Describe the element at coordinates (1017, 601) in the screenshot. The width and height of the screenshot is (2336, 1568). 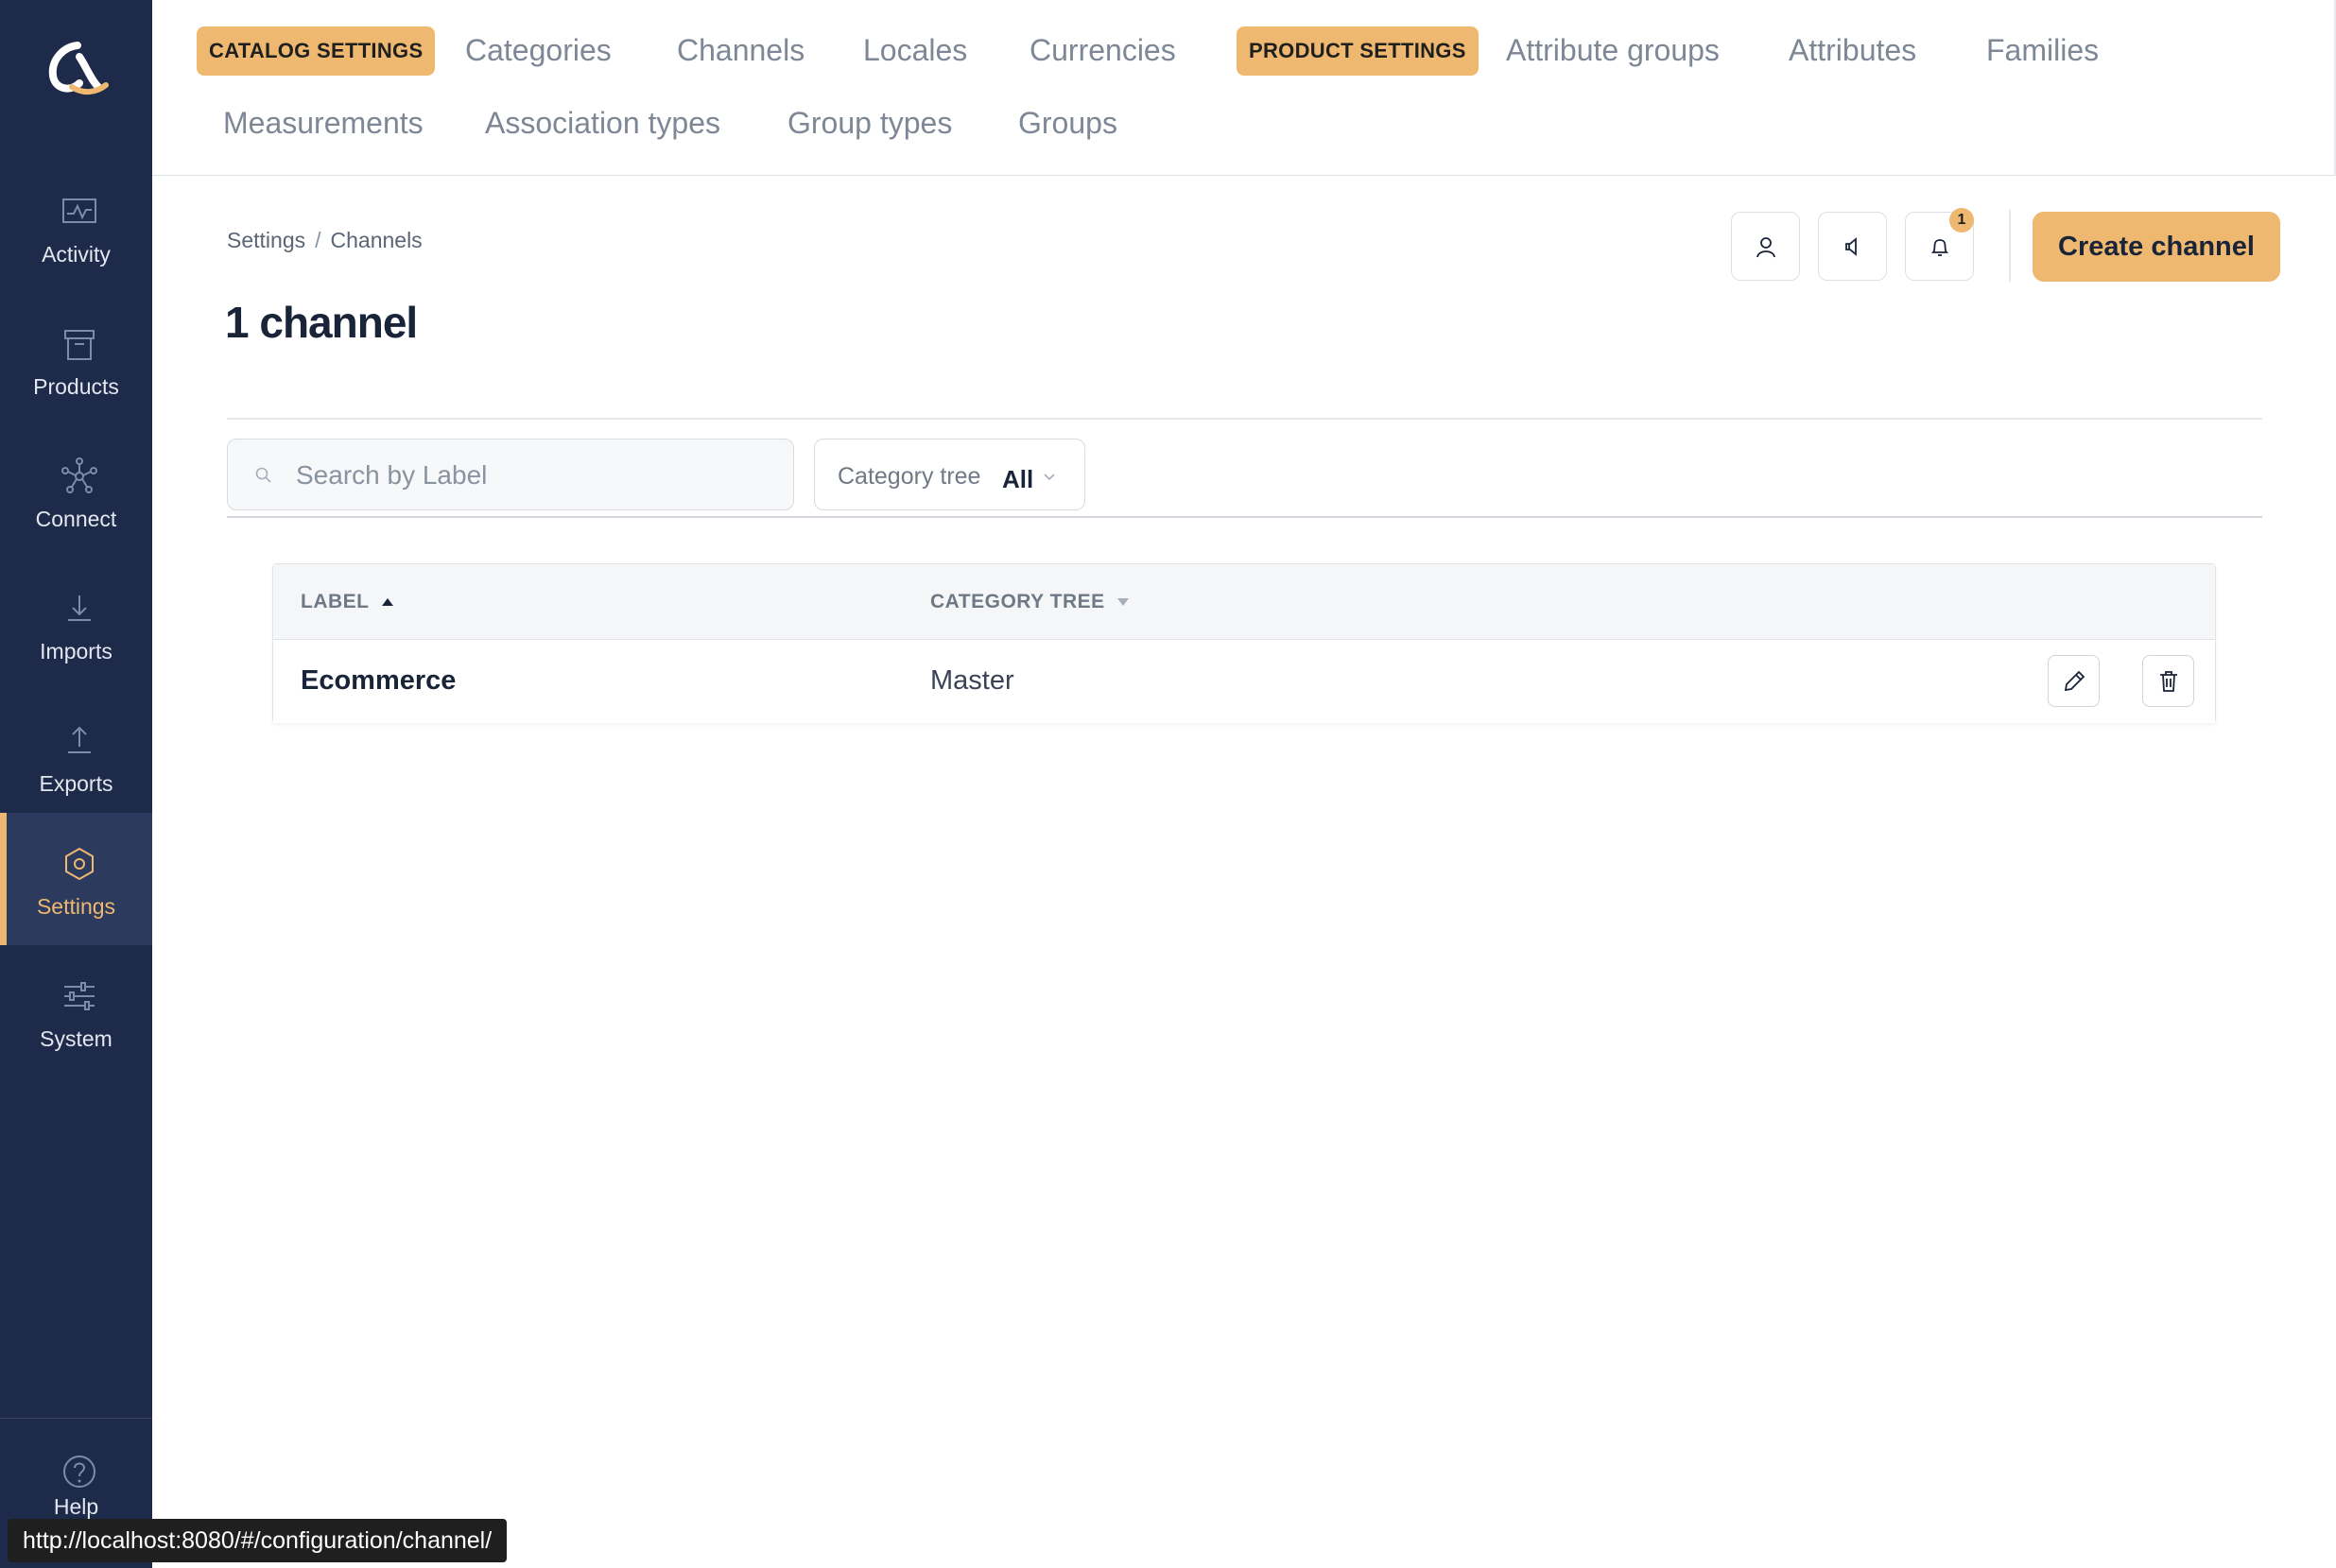
I see `column-header-category-tree-text: CATEGORY TREE` at that location.